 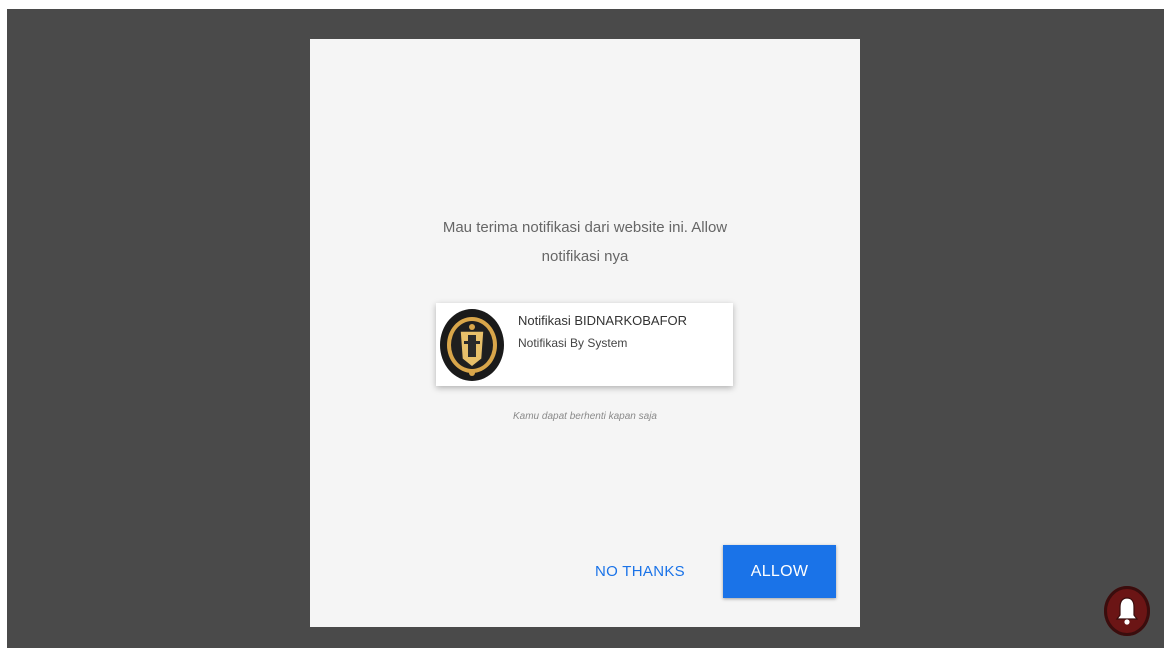 What do you see at coordinates (779, 571) in the screenshot?
I see `allow-button: ALLOW` at bounding box center [779, 571].